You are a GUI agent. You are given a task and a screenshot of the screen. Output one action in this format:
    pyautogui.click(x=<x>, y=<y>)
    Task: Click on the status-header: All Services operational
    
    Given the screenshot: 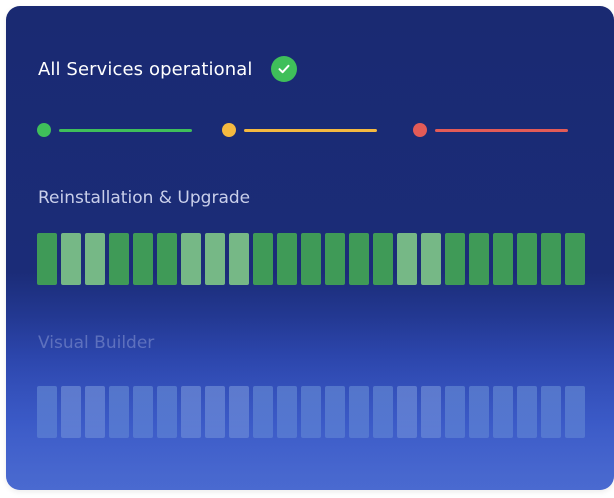 What is the action you would take?
    pyautogui.click(x=167, y=69)
    